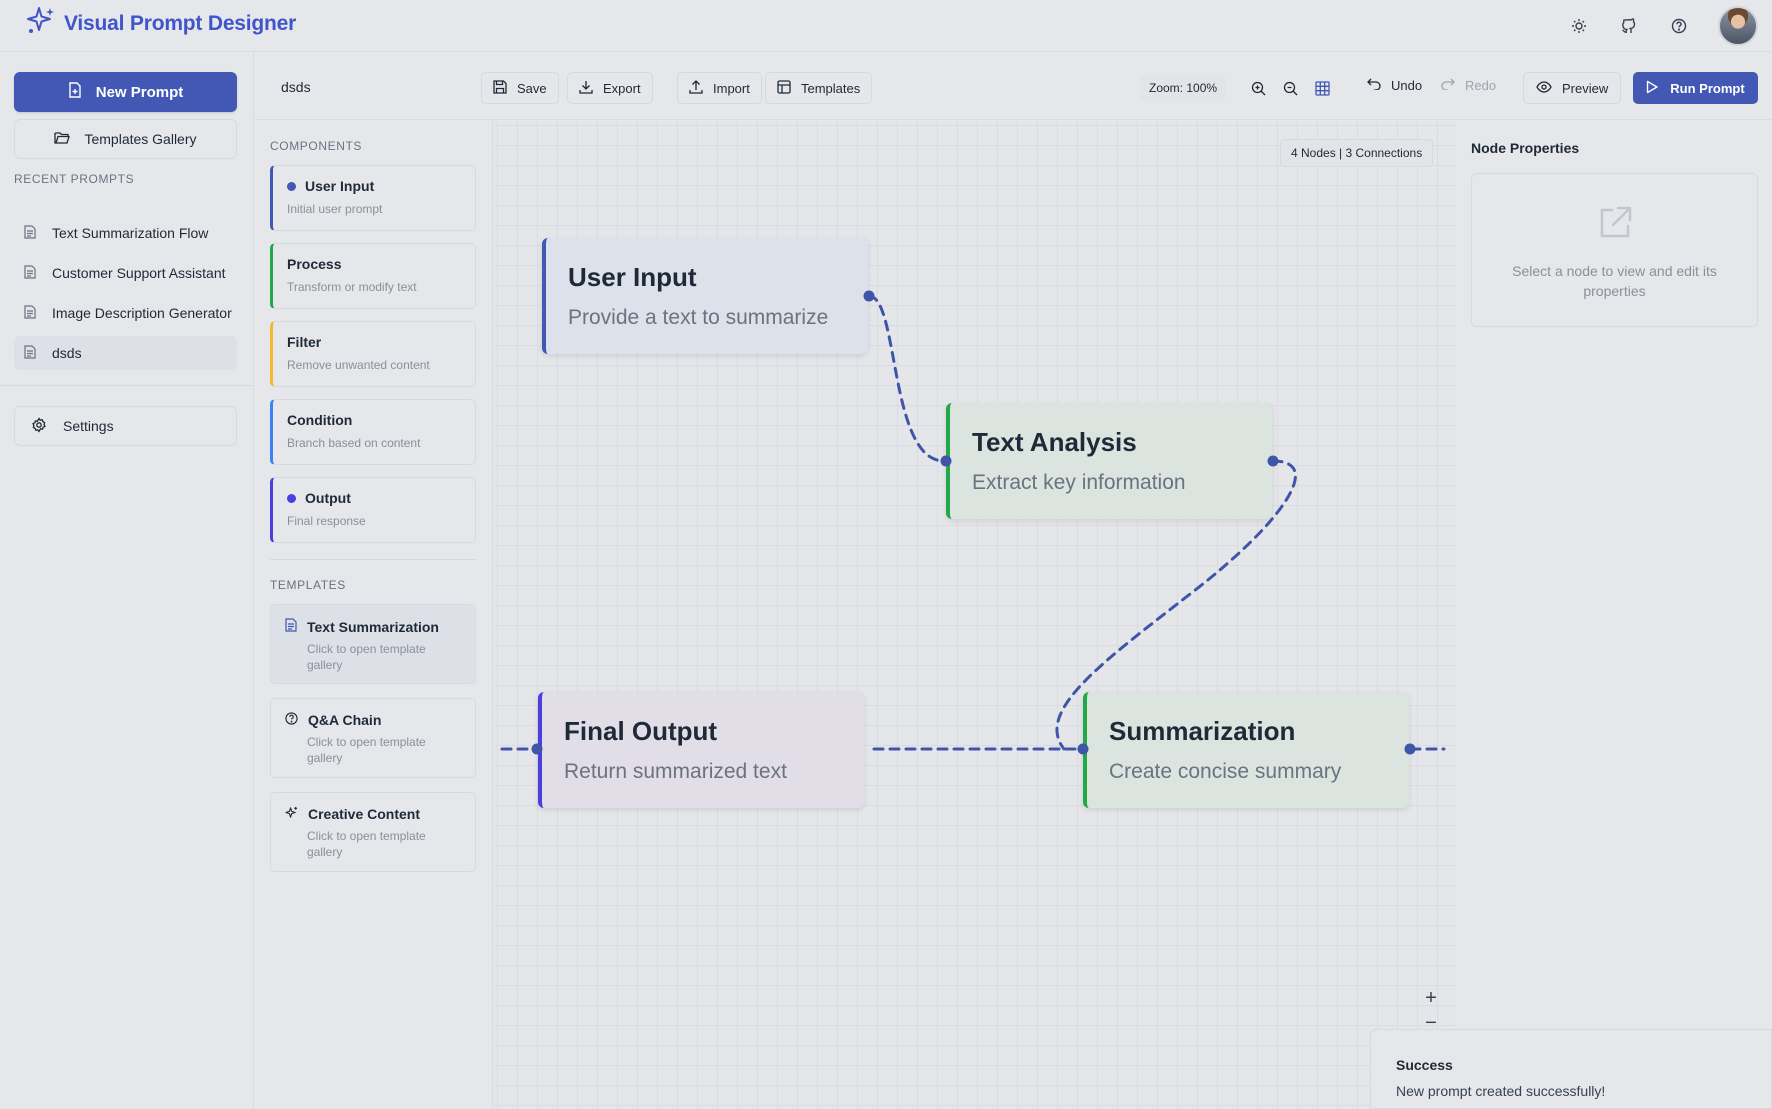  Describe the element at coordinates (125, 426) in the screenshot. I see `settings-button: Settings` at that location.